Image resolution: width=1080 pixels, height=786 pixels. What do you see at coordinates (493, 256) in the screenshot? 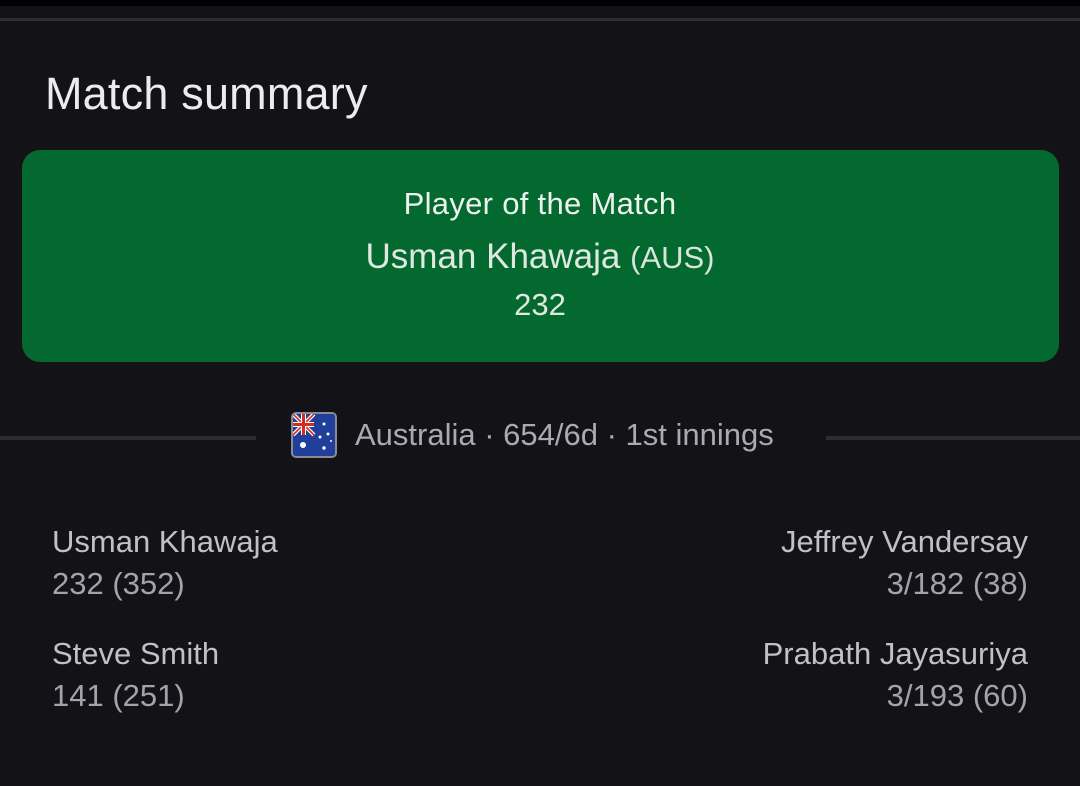
I see `player-of-match-name: Usman Khawaja` at bounding box center [493, 256].